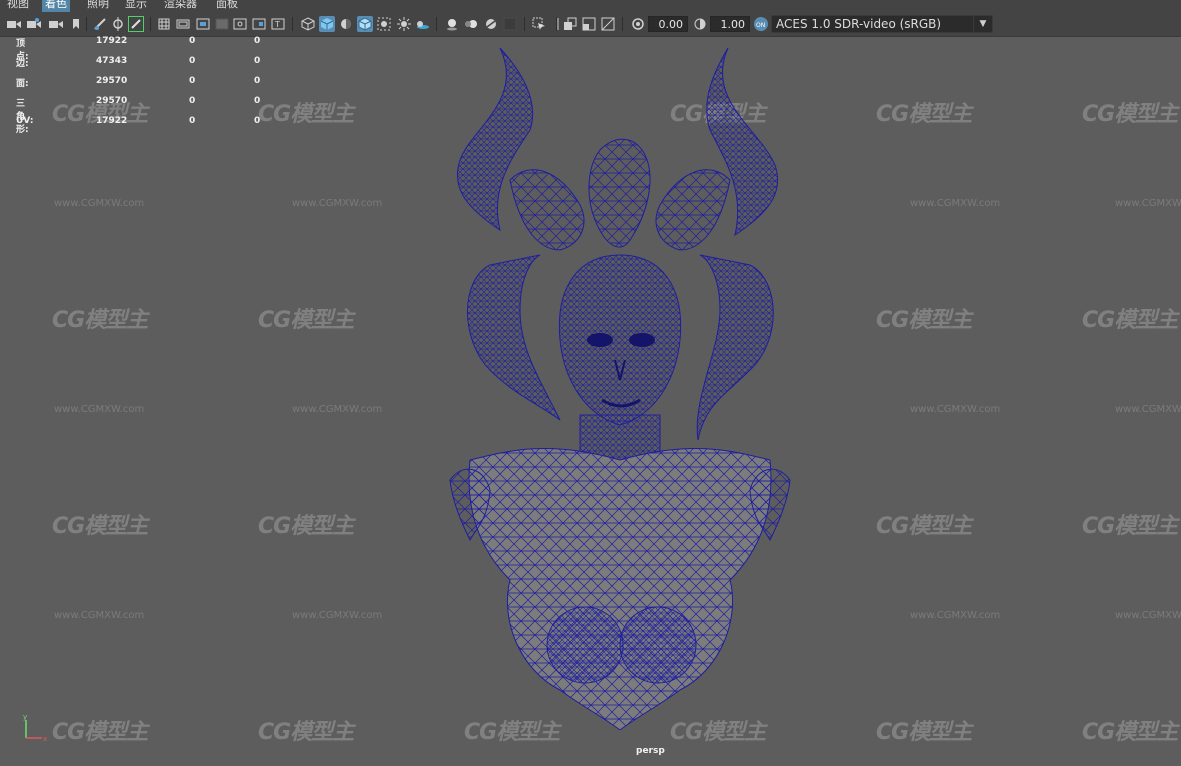 The image size is (1181, 766). Describe the element at coordinates (56, 24) in the screenshot. I see `bookmarks-icon` at that location.